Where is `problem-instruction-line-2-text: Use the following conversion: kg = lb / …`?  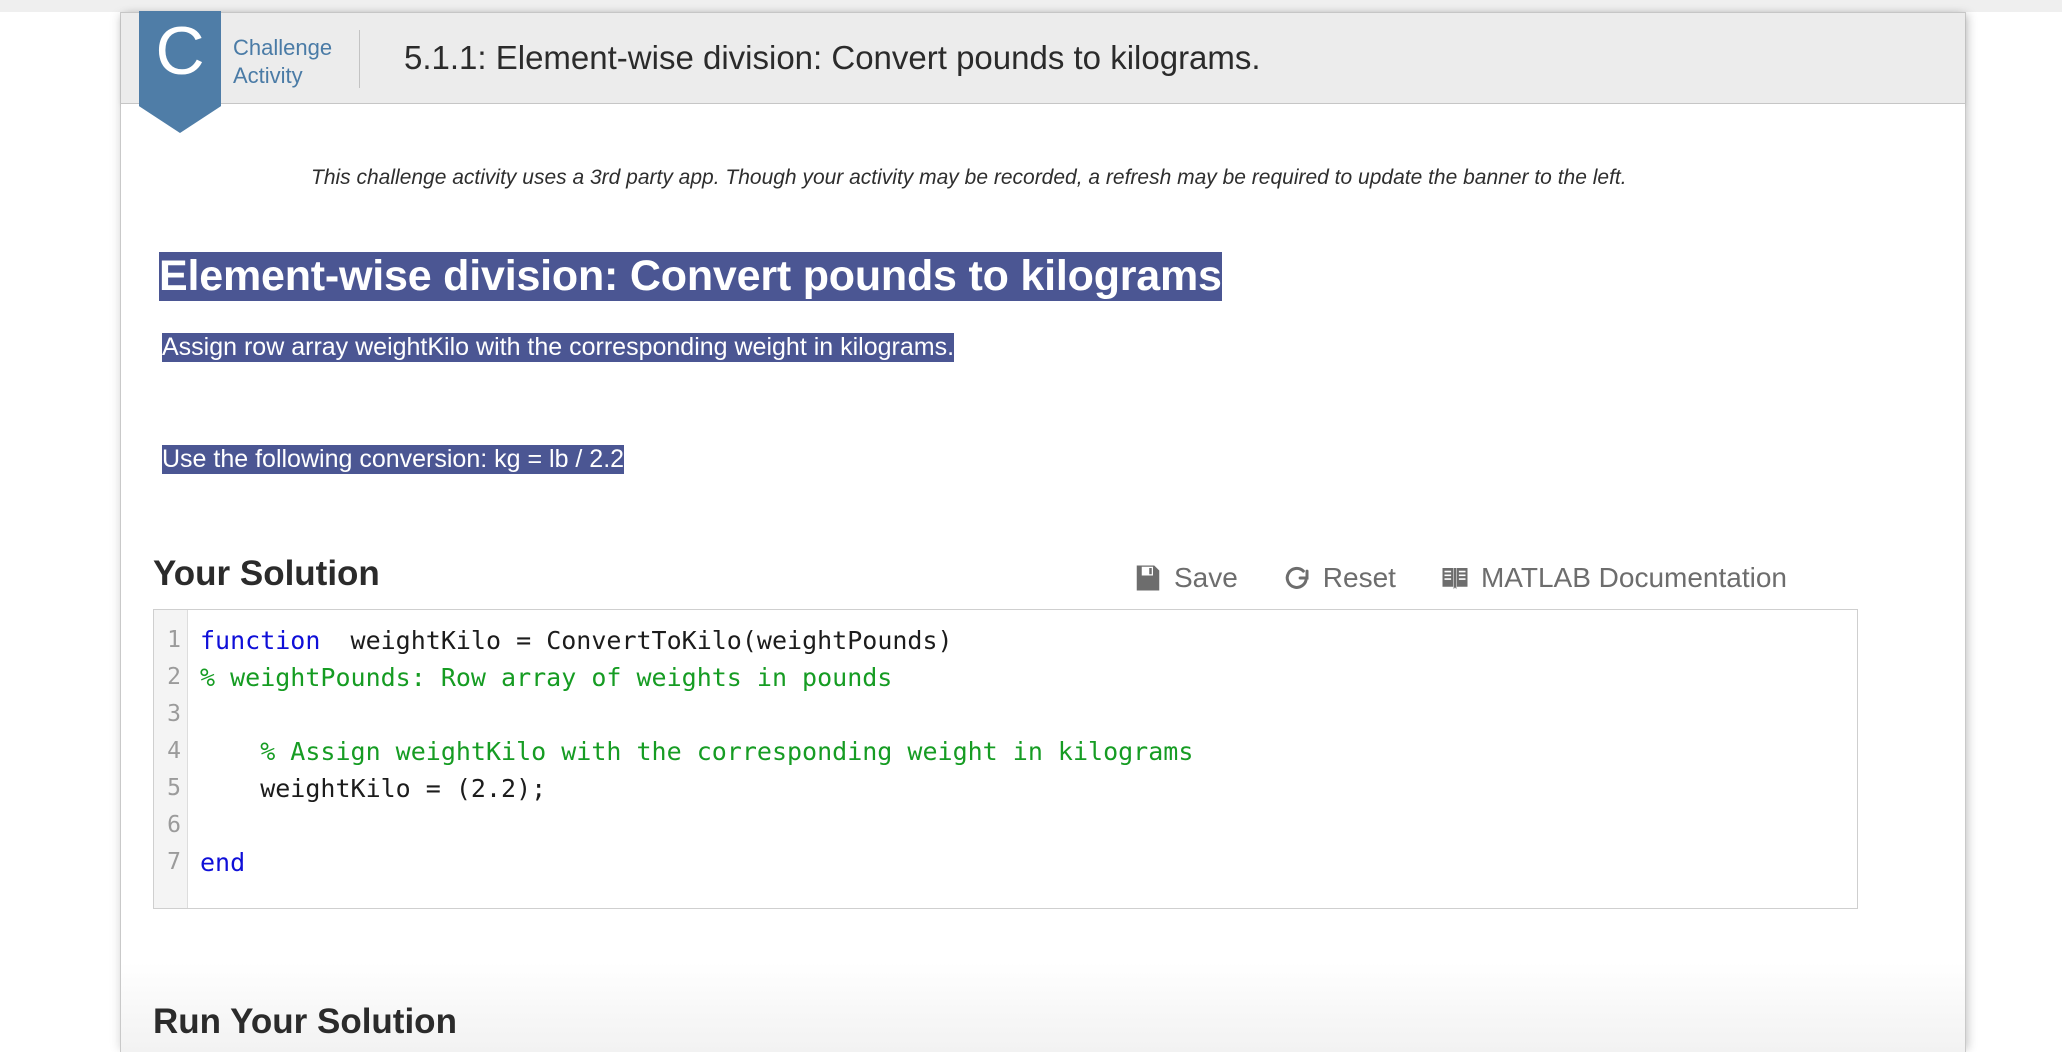
problem-instruction-line-2-text: Use the following conversion: kg = lb / … is located at coordinates (393, 459).